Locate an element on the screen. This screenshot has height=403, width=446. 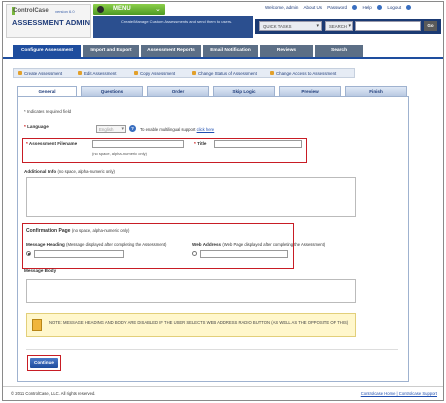
search-label: SEARCH is located at coordinates (338, 26).